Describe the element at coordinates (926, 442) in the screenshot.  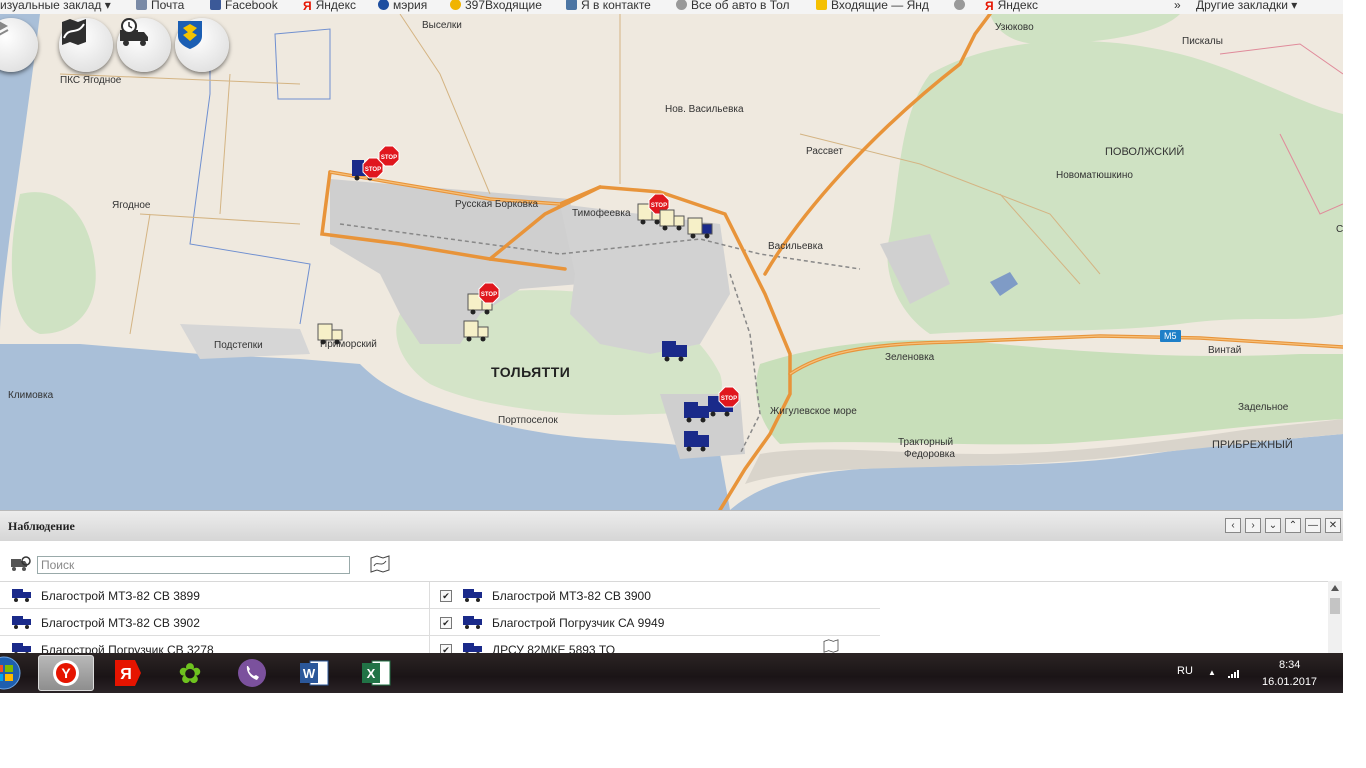
I see `map-label: Тракторный` at that location.